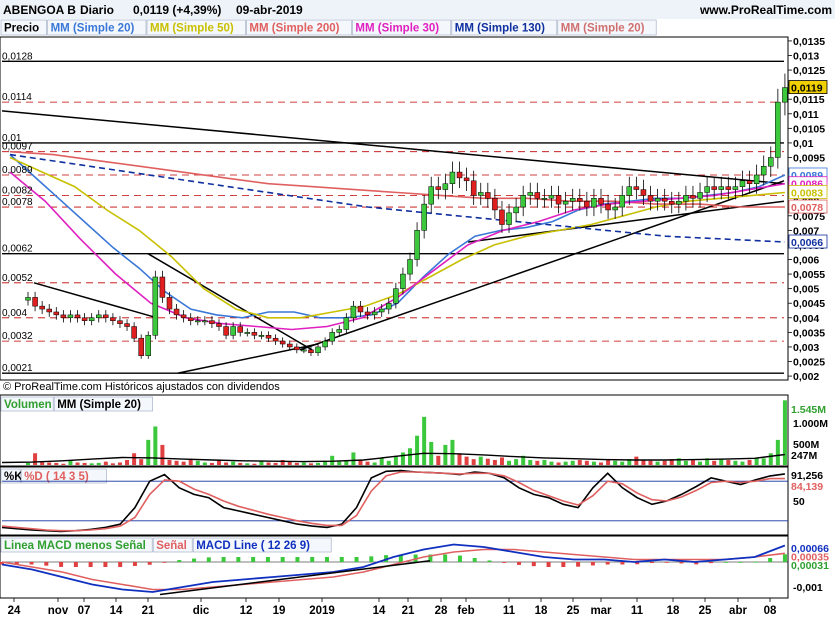 The image size is (835, 620). What do you see at coordinates (17, 249) in the screenshot?
I see `left-level-label: 0,0062` at bounding box center [17, 249].